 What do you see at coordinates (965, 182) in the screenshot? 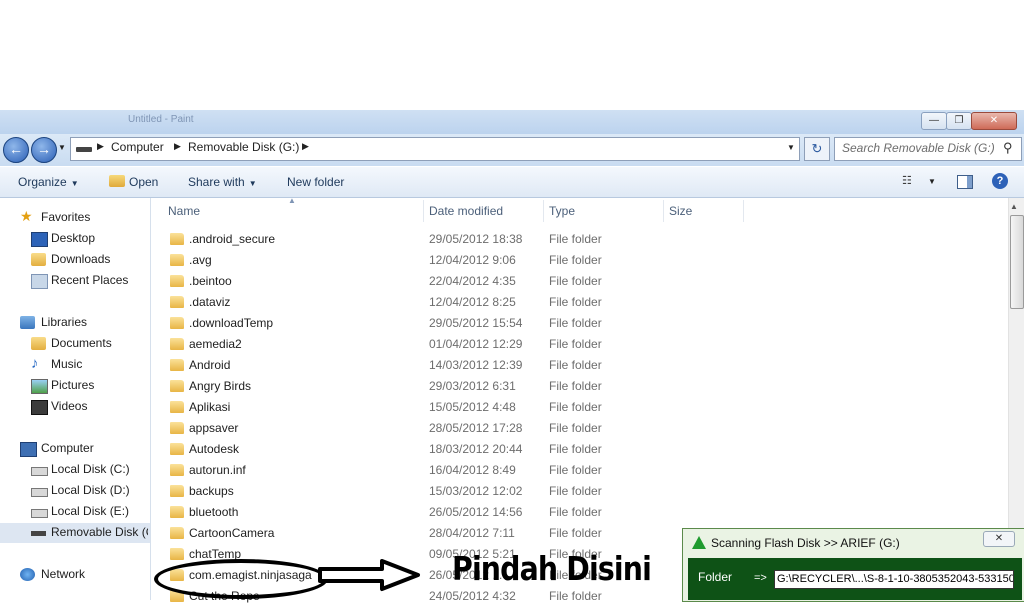
I see `preview-pane-icon` at bounding box center [965, 182].